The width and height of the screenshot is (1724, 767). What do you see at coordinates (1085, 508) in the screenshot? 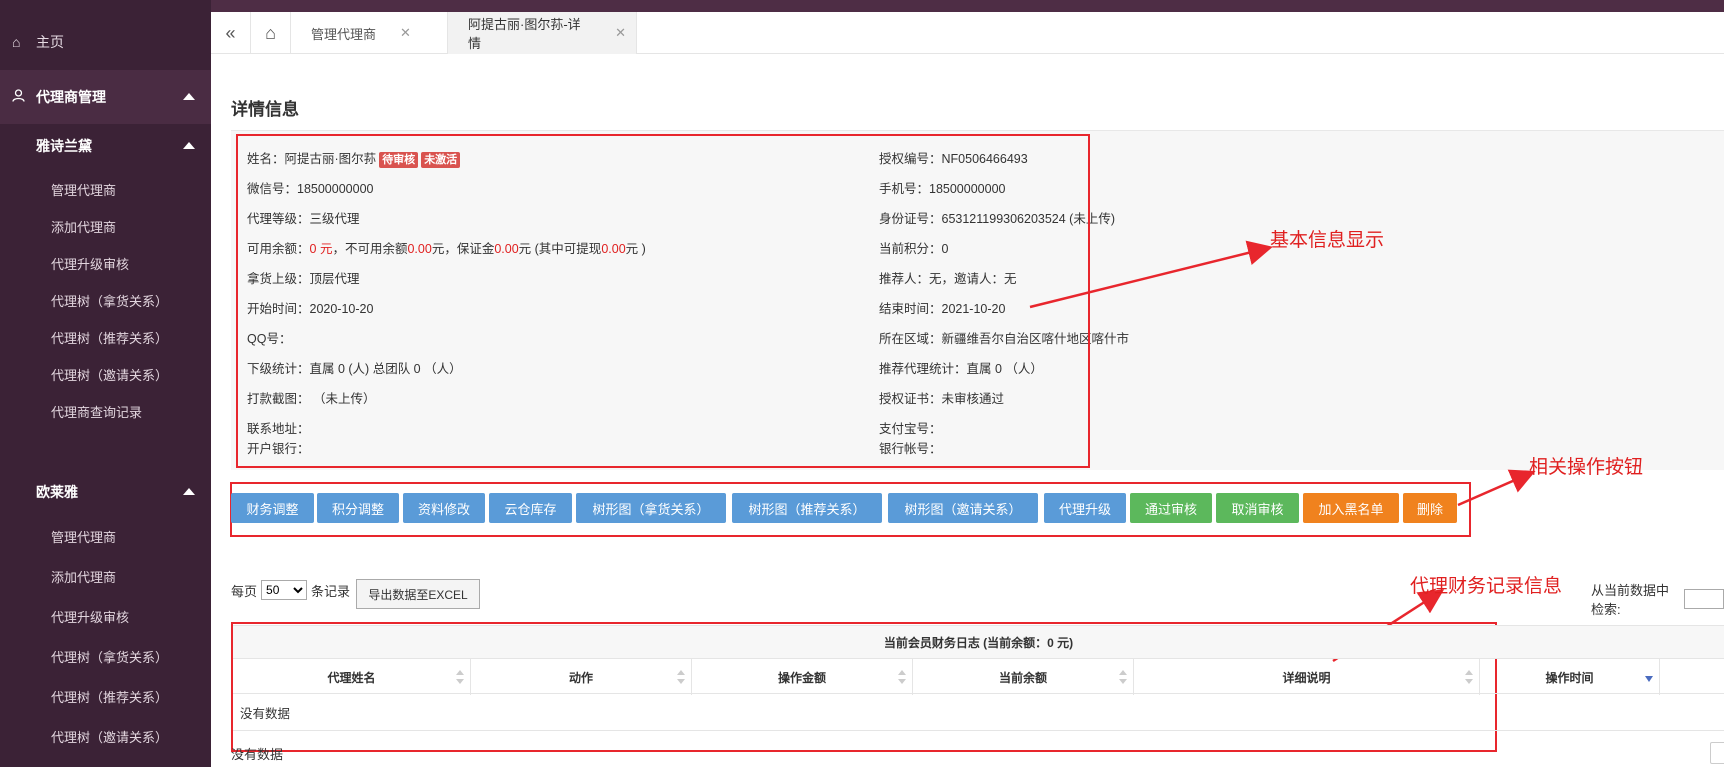
I see `upgrade-agent-button: 代理升级` at bounding box center [1085, 508].